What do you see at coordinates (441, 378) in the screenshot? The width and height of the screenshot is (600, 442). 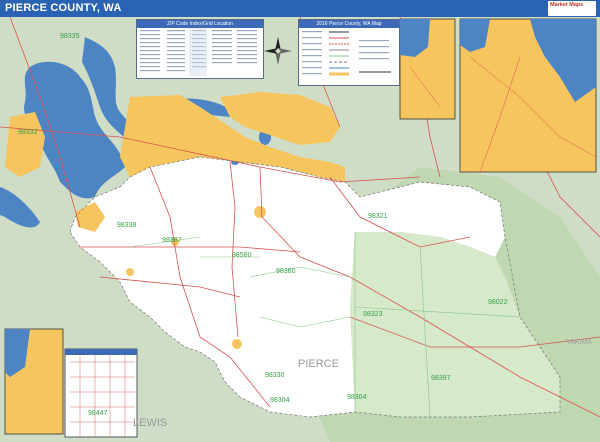 I see `zip-label: 98397` at bounding box center [441, 378].